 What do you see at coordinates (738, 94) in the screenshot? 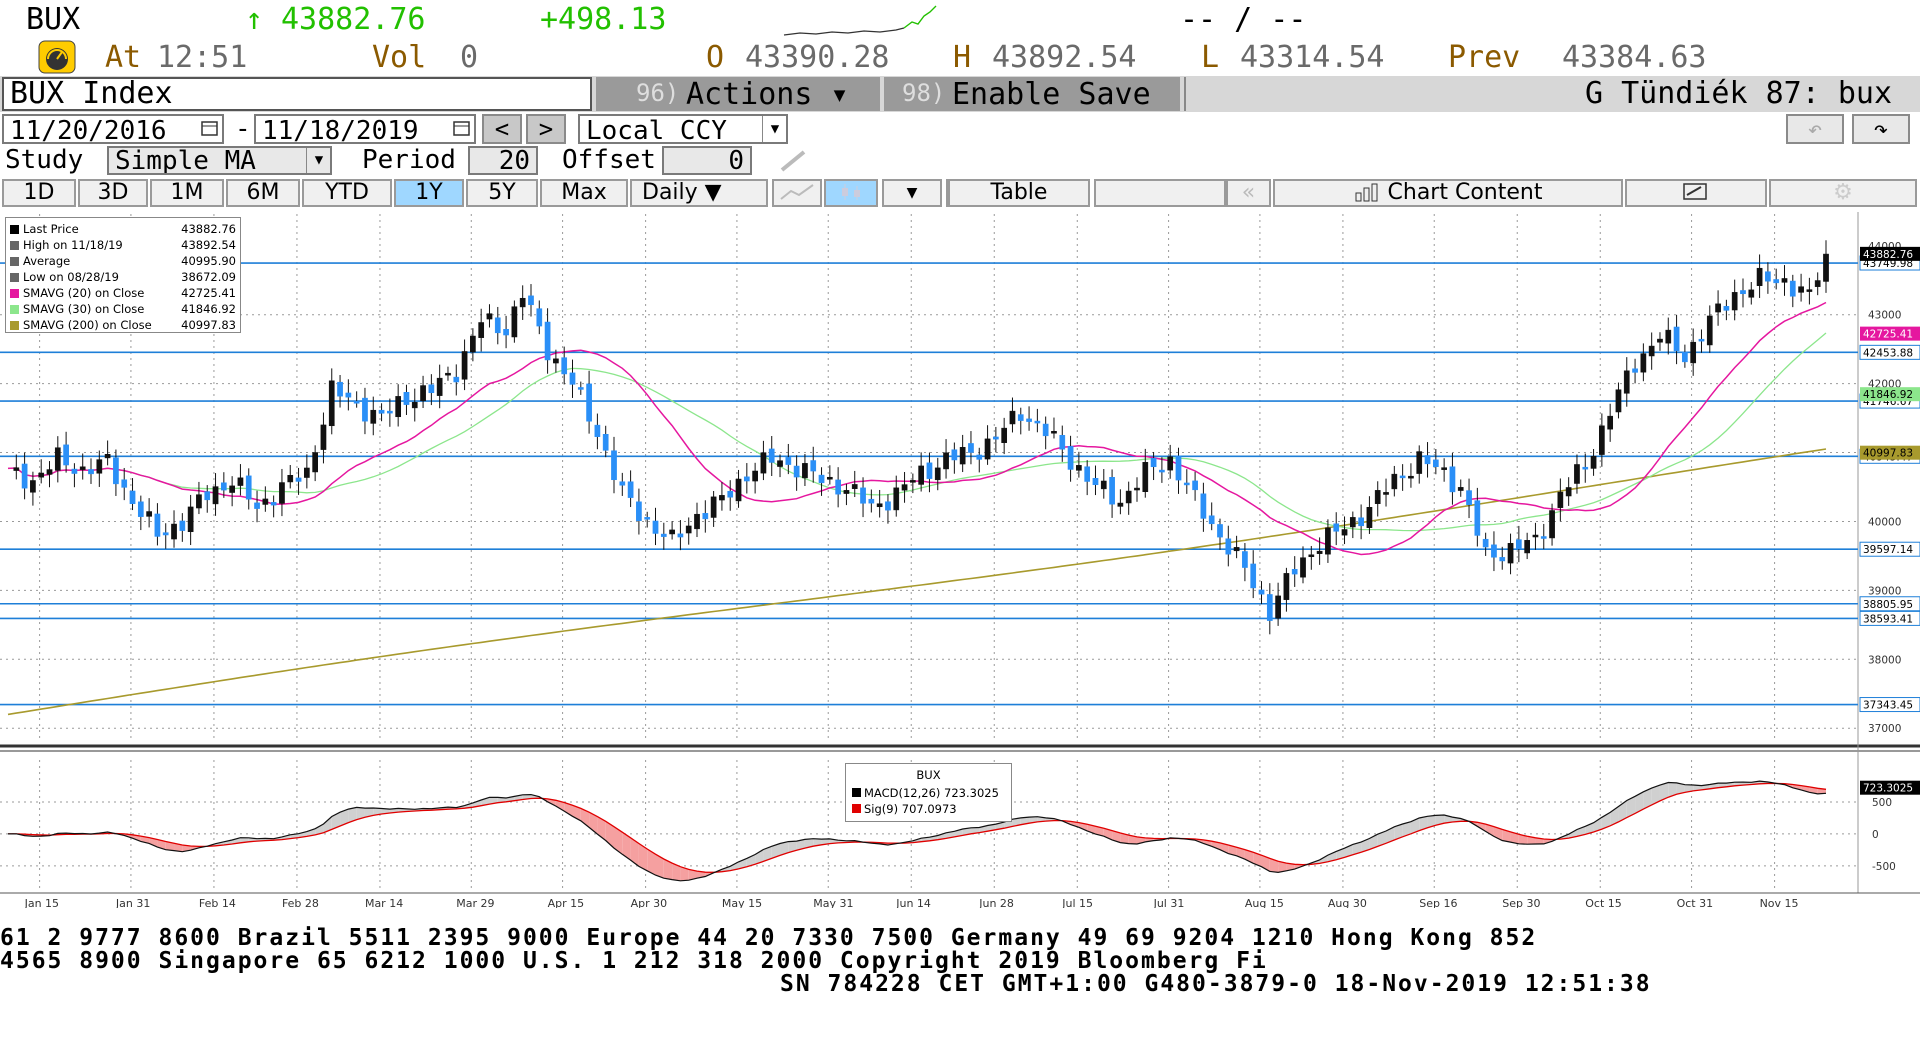
I see `actions-menu: 96) Actions ▾` at bounding box center [738, 94].